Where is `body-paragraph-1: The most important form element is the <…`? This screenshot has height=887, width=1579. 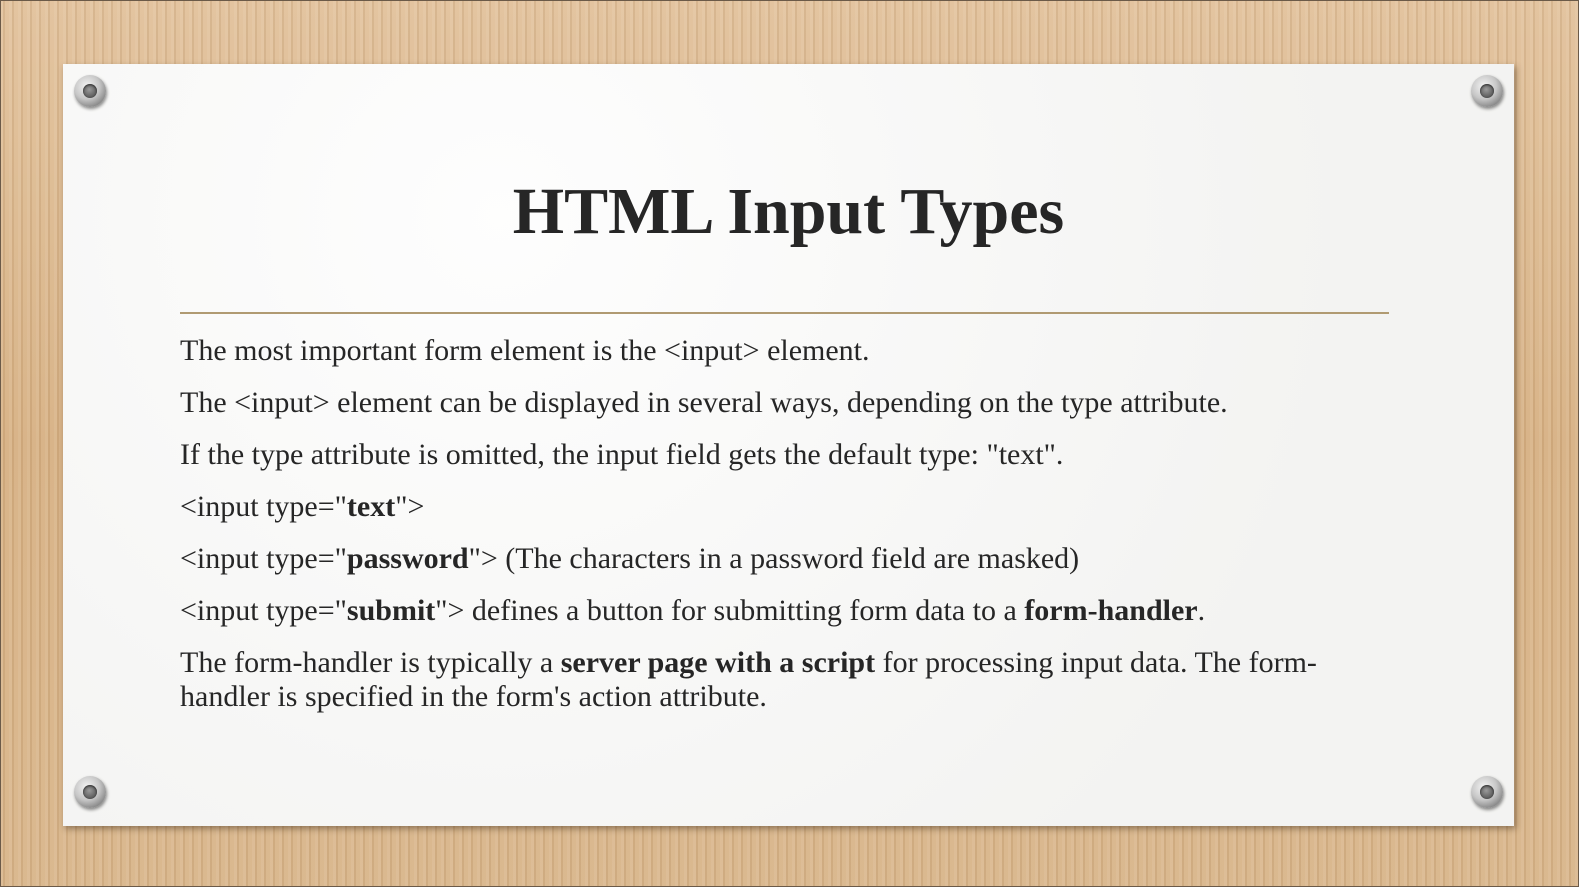 body-paragraph-1: The most important form element is the <… is located at coordinates (525, 350).